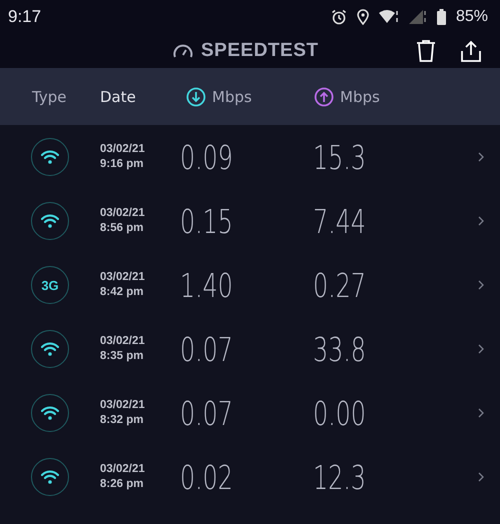  Describe the element at coordinates (143, 97) in the screenshot. I see `date-column-header: Date` at that location.